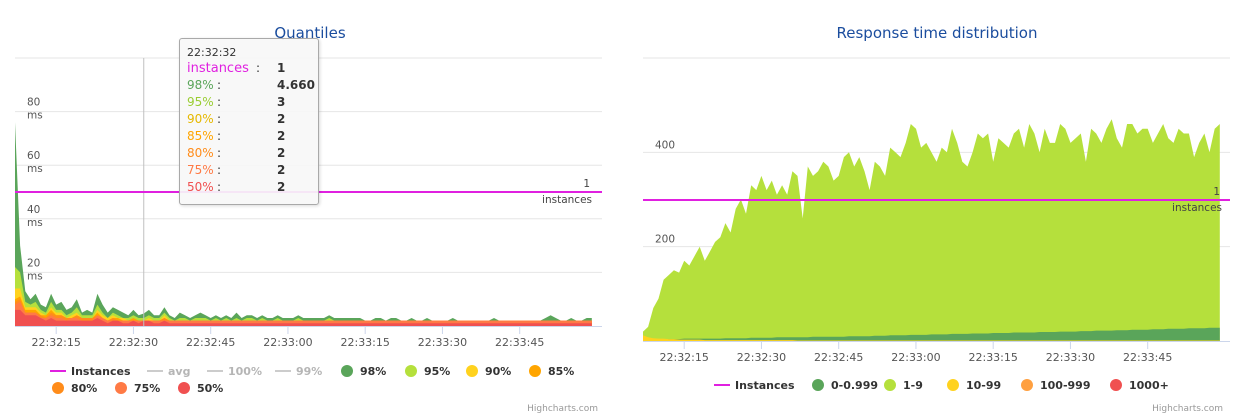  What do you see at coordinates (33, 263) in the screenshot?
I see `y-tick-label: 20` at bounding box center [33, 263].